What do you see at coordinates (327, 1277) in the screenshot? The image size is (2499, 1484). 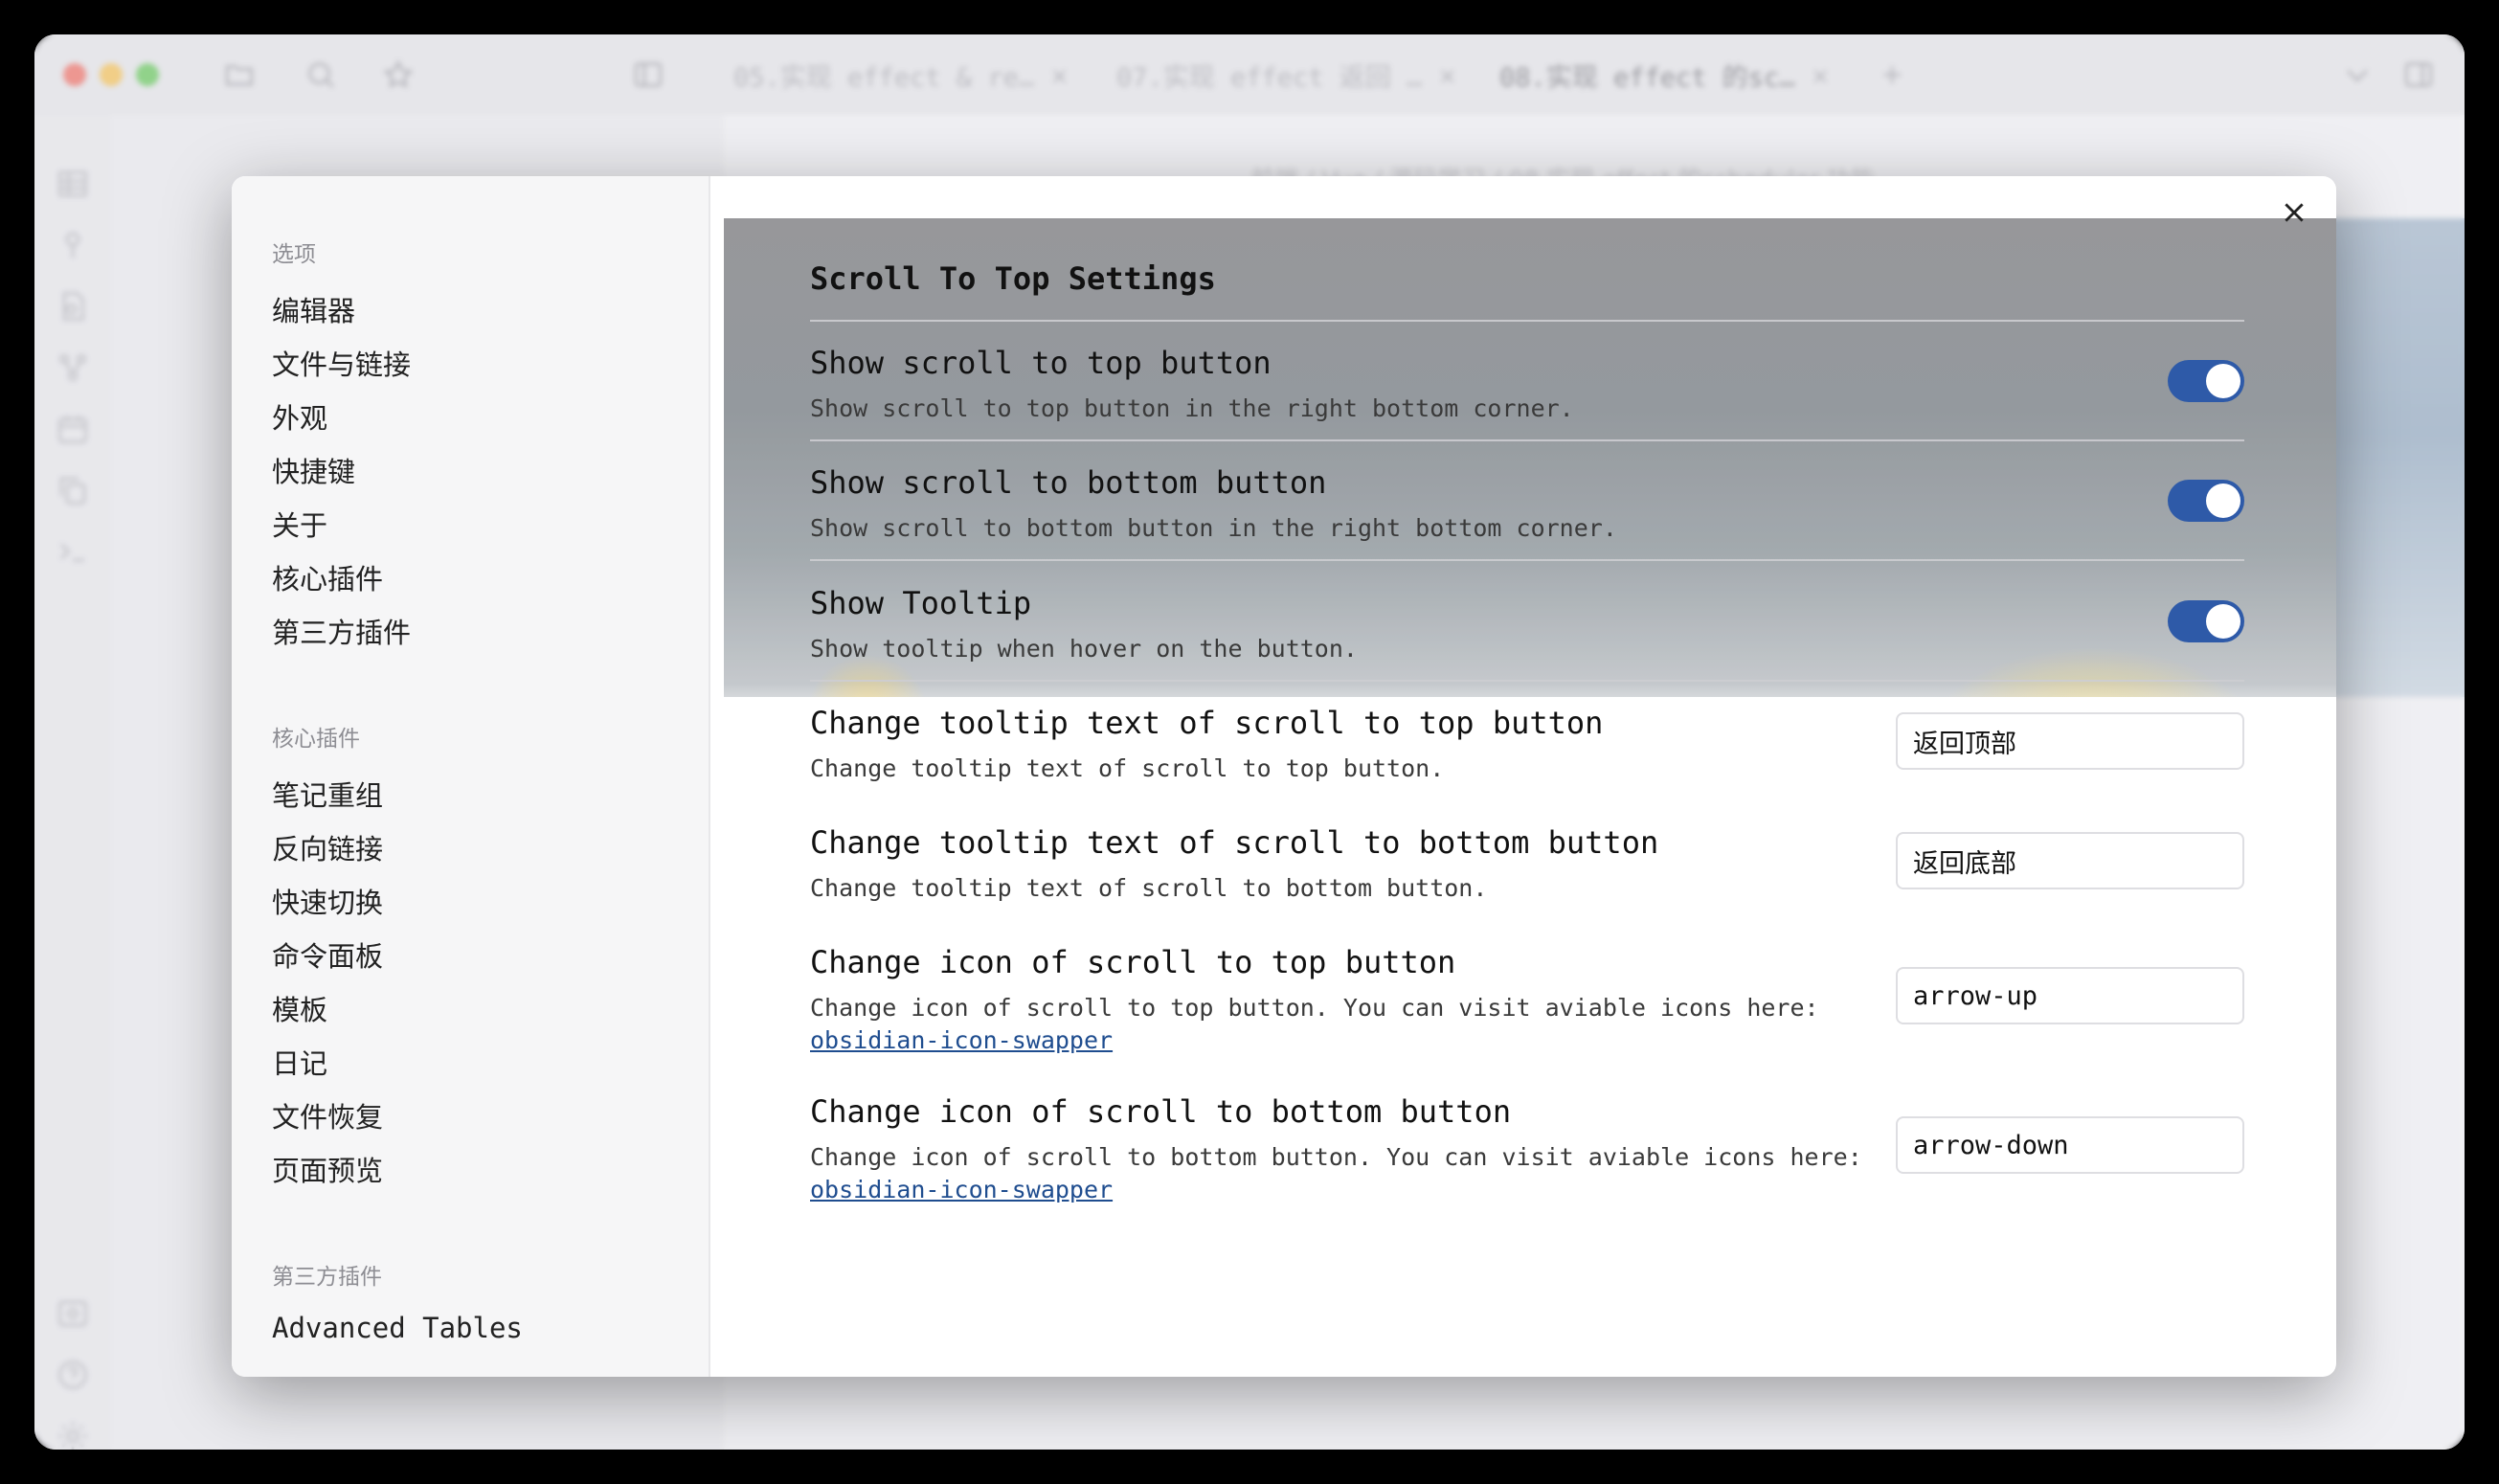 I see `settings-group-title: 第三方插件` at bounding box center [327, 1277].